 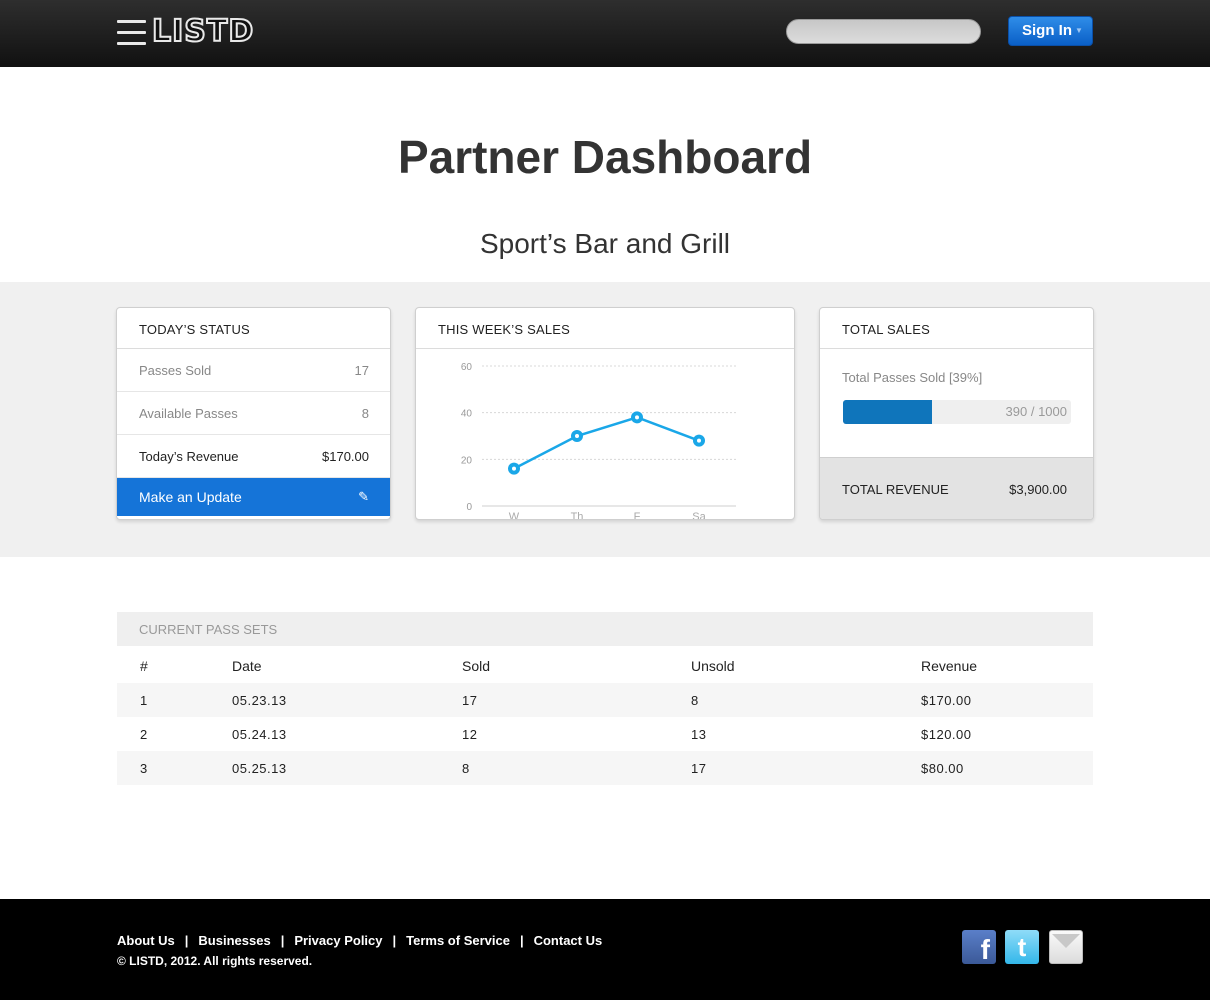 I want to click on cell-unsold: 13, so click(x=806, y=734).